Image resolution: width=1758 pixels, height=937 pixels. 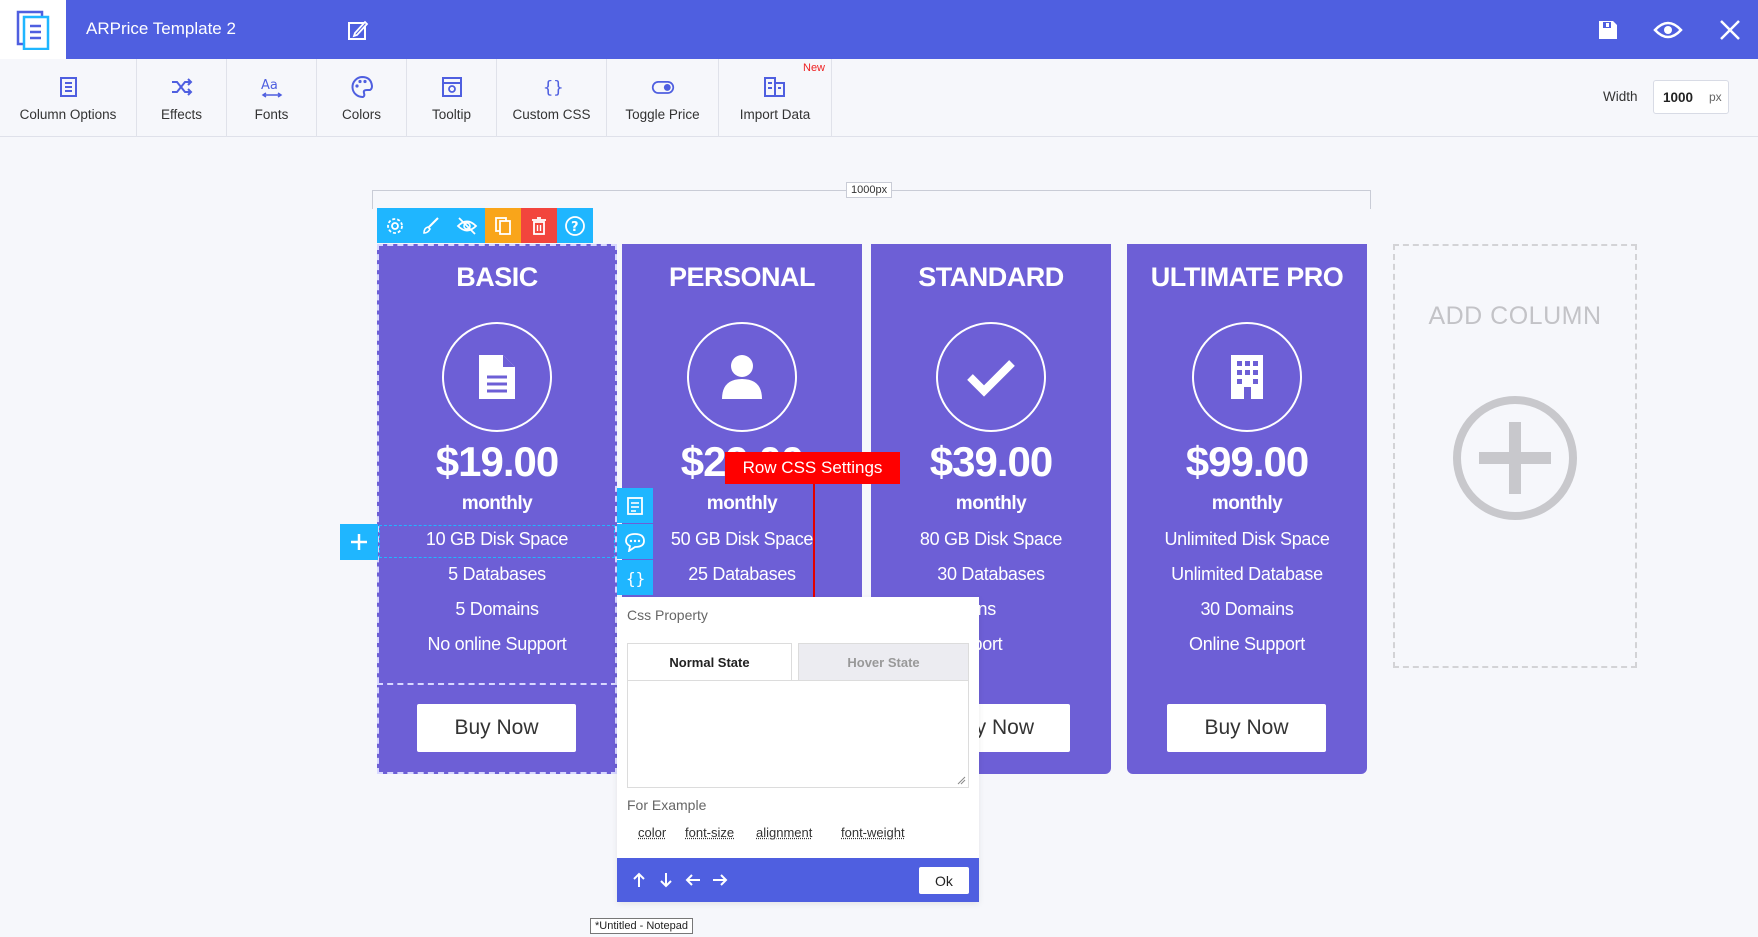 What do you see at coordinates (1715, 97) in the screenshot?
I see `width-unit: px` at bounding box center [1715, 97].